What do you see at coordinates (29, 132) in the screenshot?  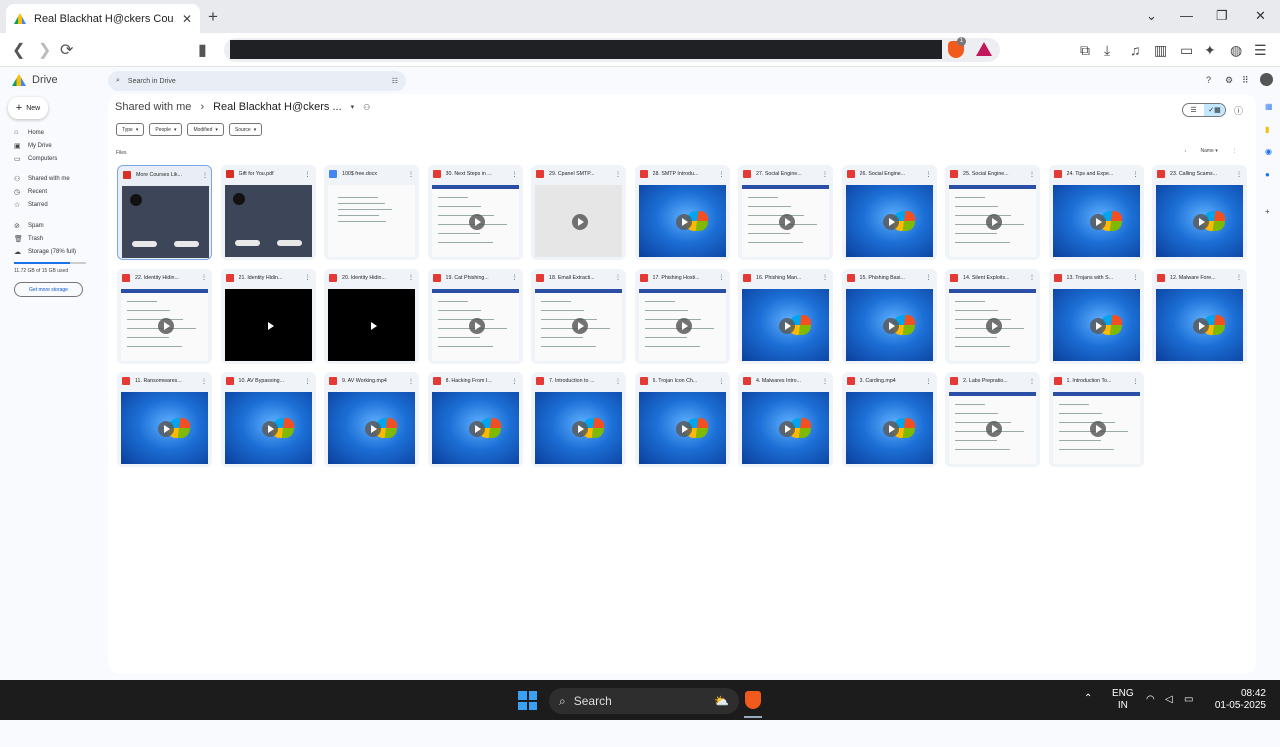 I see `sidebar-item-home: ⌂ Home` at bounding box center [29, 132].